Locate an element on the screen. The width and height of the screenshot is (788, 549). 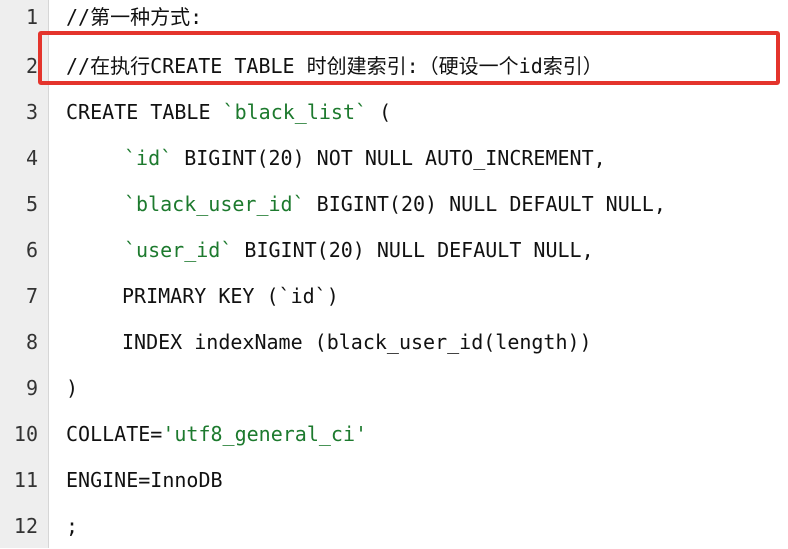
code-text: `id` BIGINT(20) NOT NULL AUTO_INCREMENT, is located at coordinates (336, 158).